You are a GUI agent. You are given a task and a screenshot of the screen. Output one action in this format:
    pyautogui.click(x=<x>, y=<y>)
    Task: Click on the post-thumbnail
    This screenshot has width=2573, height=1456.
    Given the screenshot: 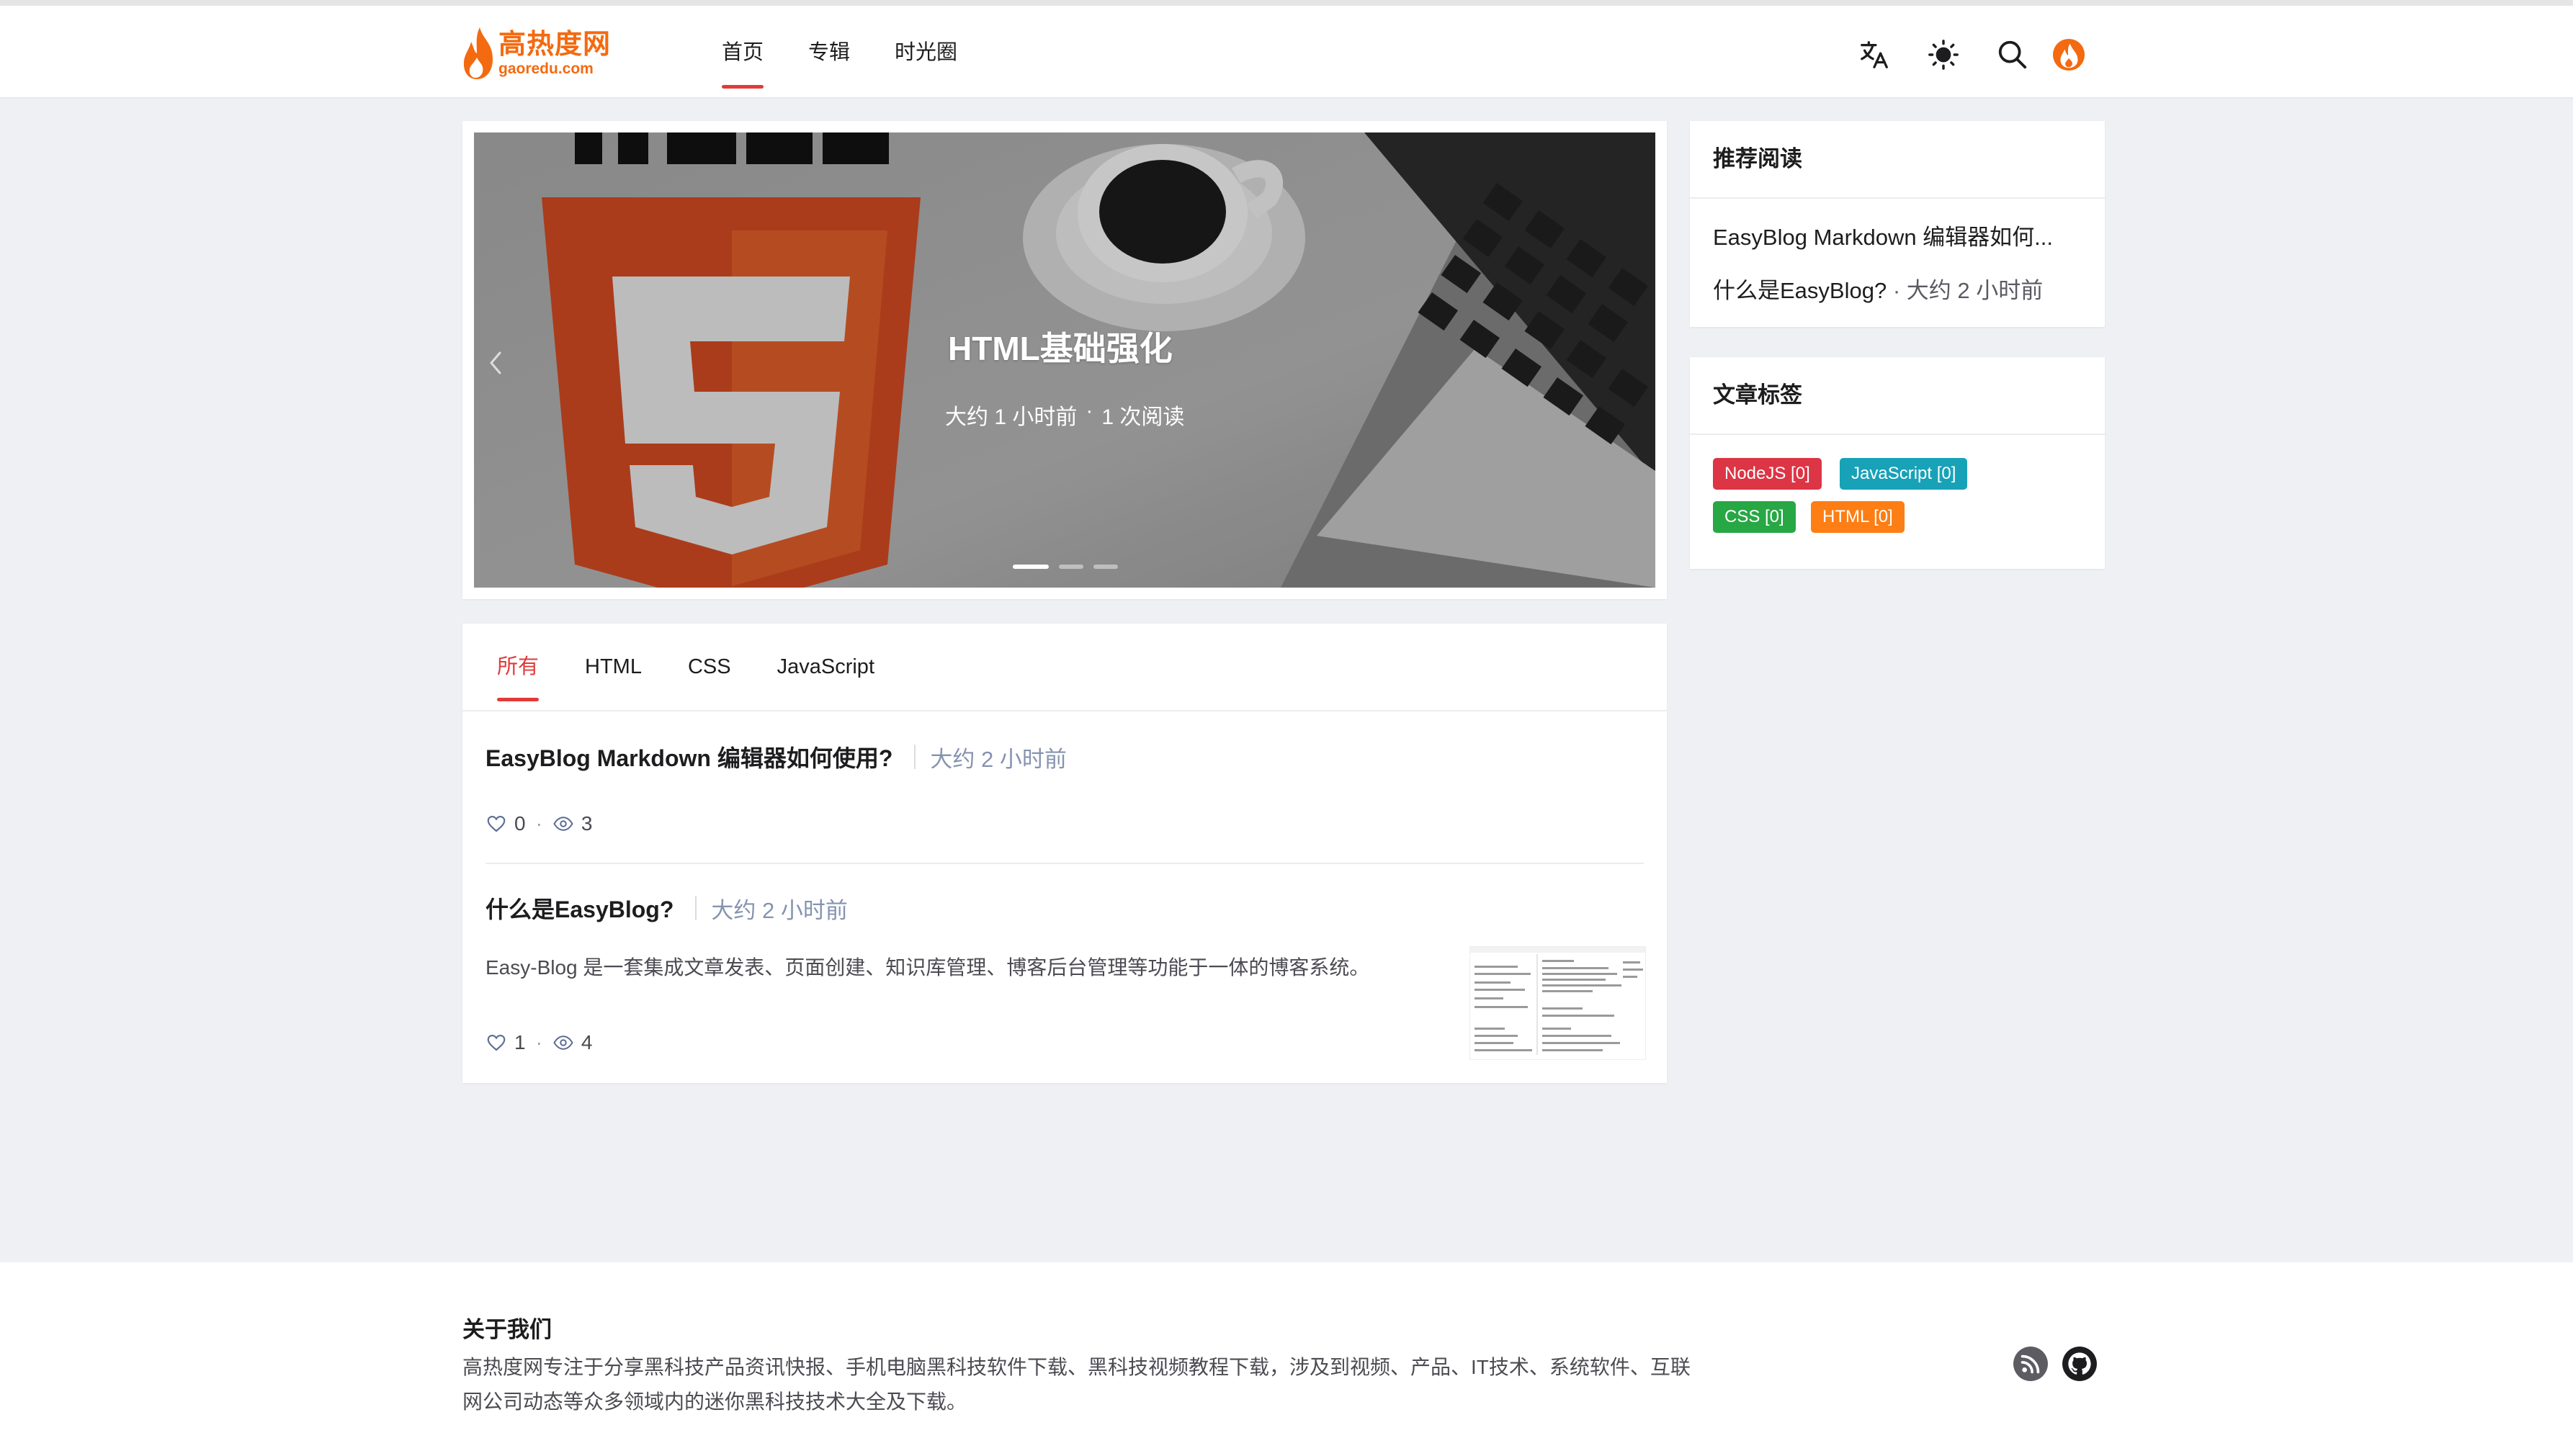 What is the action you would take?
    pyautogui.click(x=1558, y=1003)
    